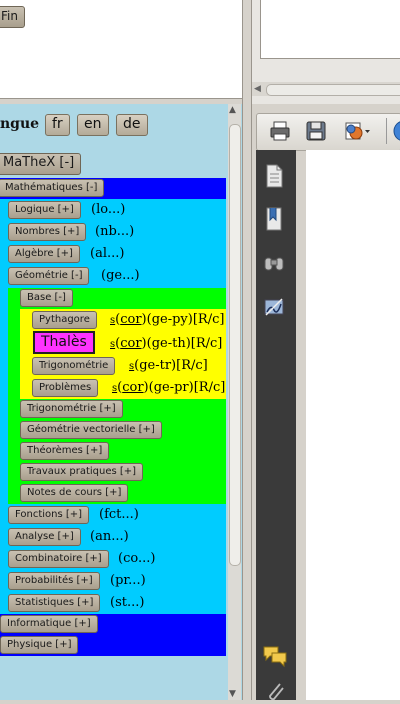 The width and height of the screenshot is (400, 704). Describe the element at coordinates (47, 232) in the screenshot. I see `nombres-button: Nombres [+]` at that location.